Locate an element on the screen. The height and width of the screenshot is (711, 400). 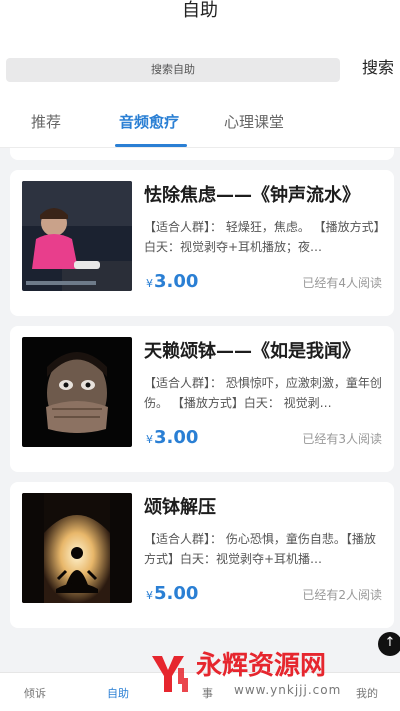
price-value: 5.00 is located at coordinates (176, 593).